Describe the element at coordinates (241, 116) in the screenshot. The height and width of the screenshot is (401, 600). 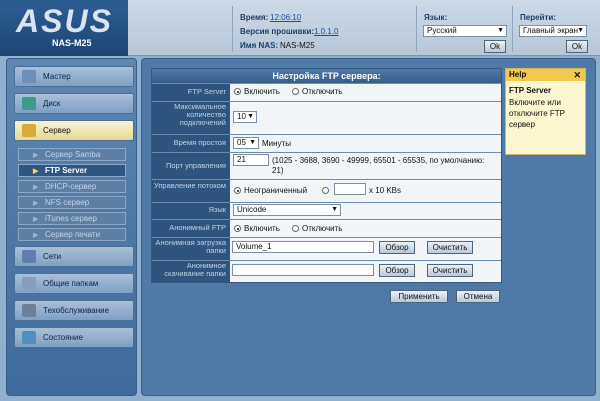
I see `select-value: 10` at that location.